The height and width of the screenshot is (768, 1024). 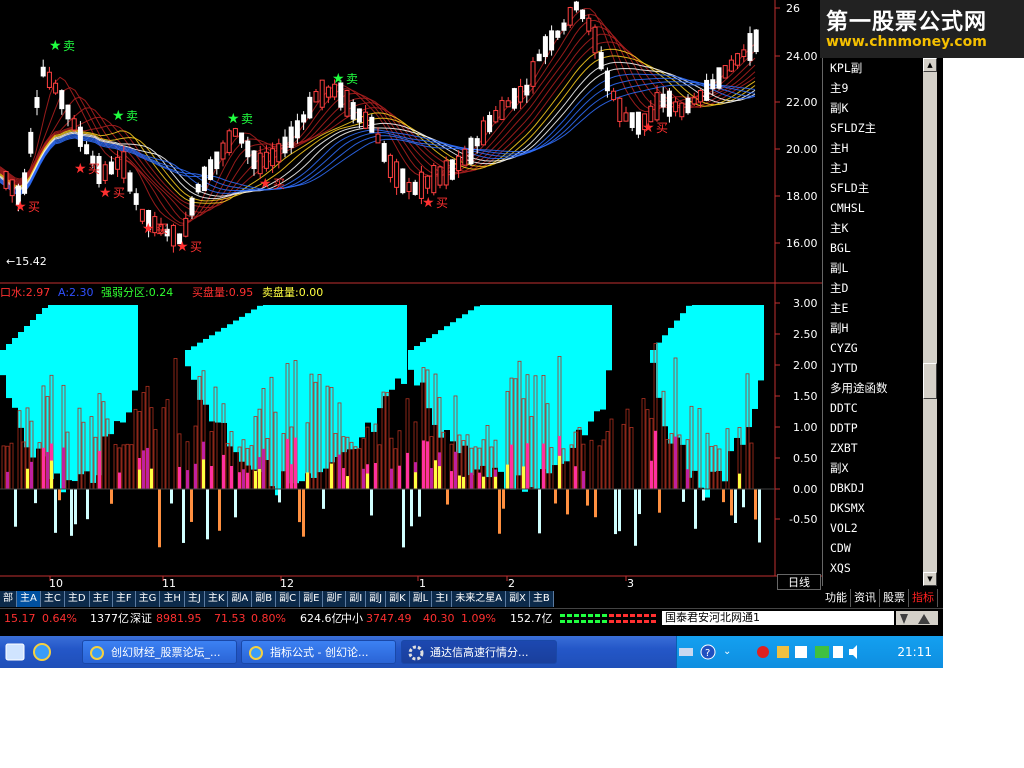 I want to click on indicator-item: JYTD, so click(x=873, y=368).